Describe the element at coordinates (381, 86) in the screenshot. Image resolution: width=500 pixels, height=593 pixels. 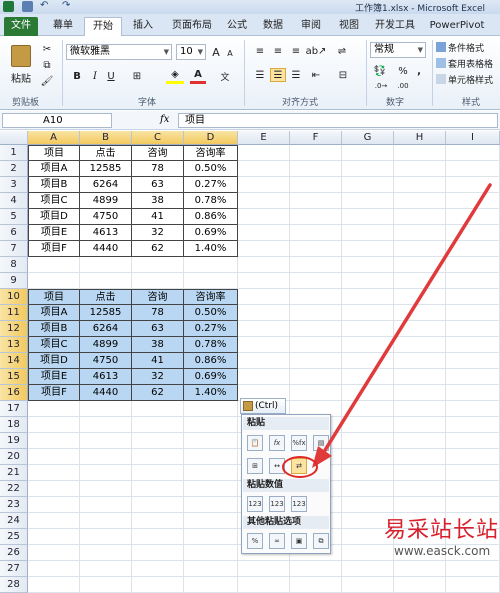
I see `increase-decimal-icon: .0→` at that location.